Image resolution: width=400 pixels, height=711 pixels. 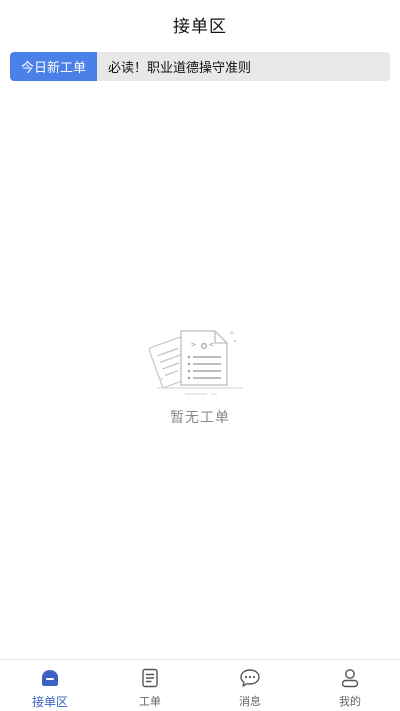 I want to click on page-title: 接单区, so click(x=200, y=26).